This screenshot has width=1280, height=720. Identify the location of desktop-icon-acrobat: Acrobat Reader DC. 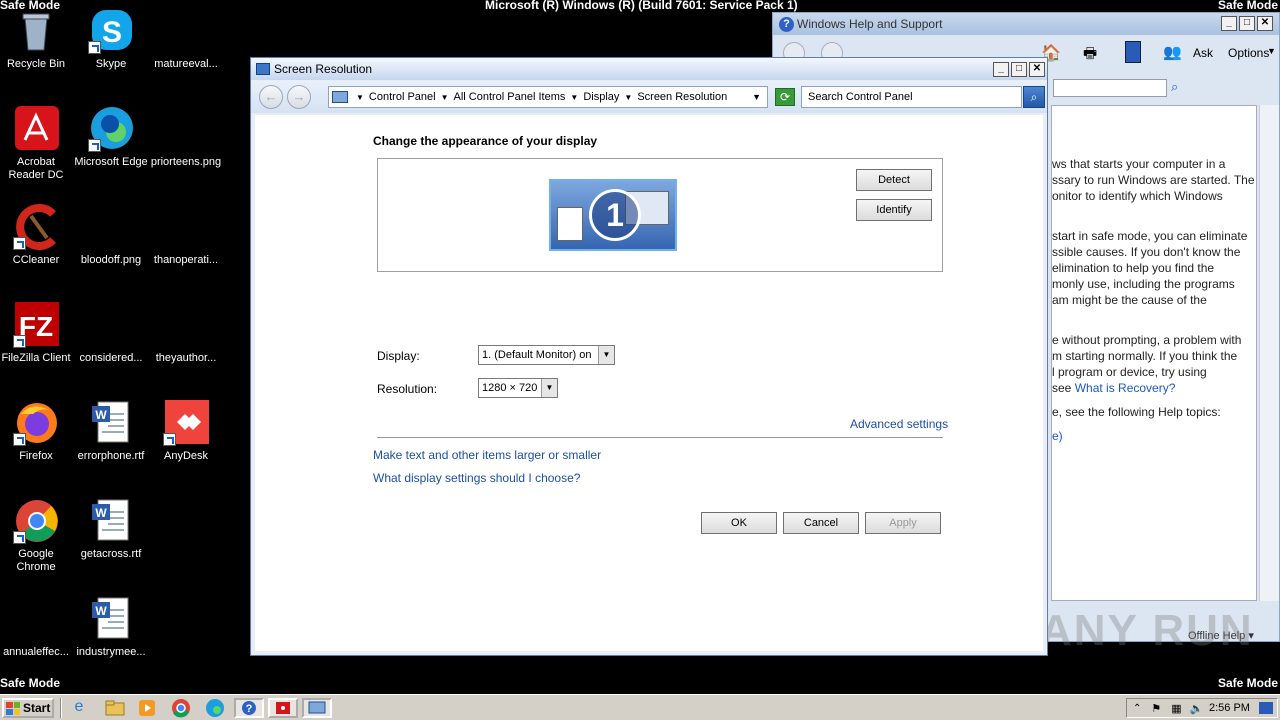
(37, 144).